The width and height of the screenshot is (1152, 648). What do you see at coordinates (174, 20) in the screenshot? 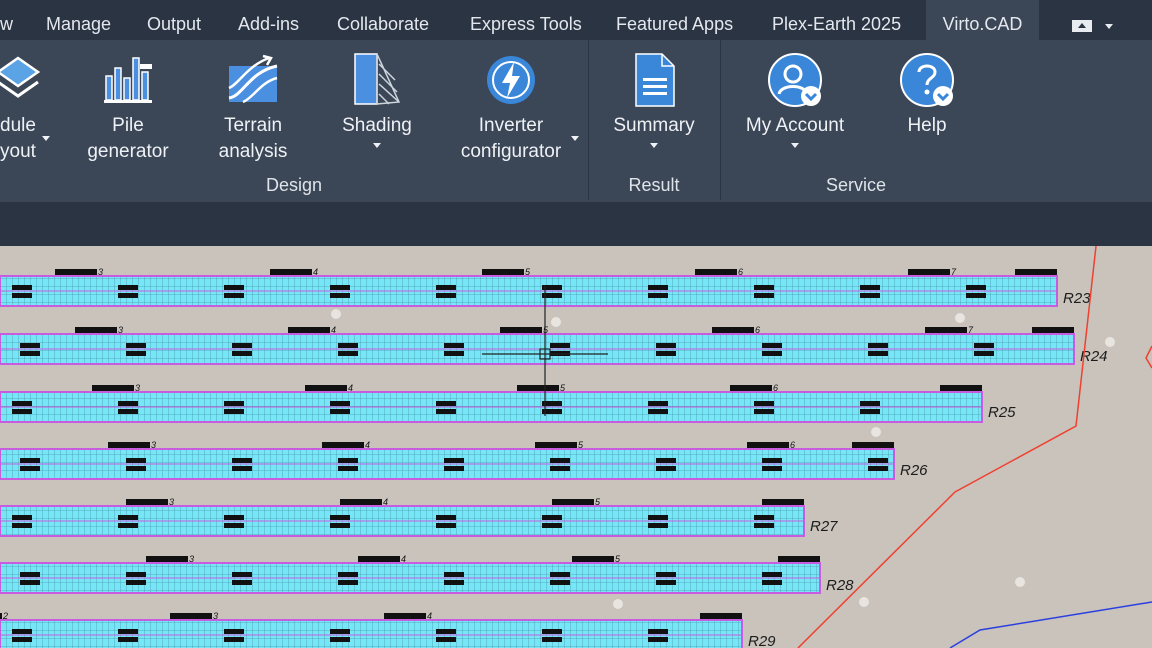
I see `tab-output: Output` at bounding box center [174, 20].